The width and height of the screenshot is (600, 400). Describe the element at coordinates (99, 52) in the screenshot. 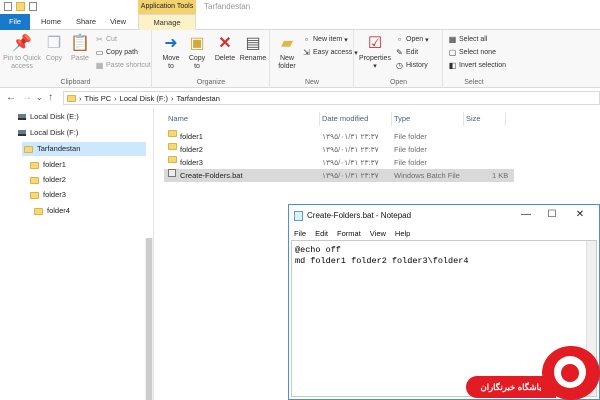

I see `copy-path-icon: ▭` at that location.